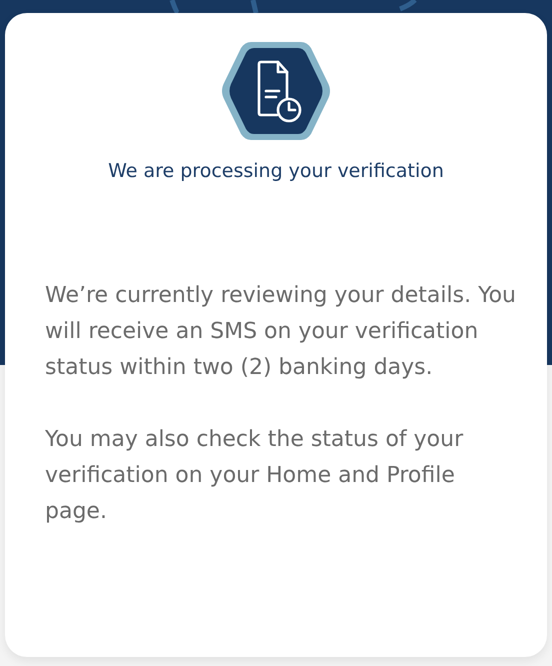 The height and width of the screenshot is (666, 552). What do you see at coordinates (276, 171) in the screenshot?
I see `status-title: We are processing your verification` at bounding box center [276, 171].